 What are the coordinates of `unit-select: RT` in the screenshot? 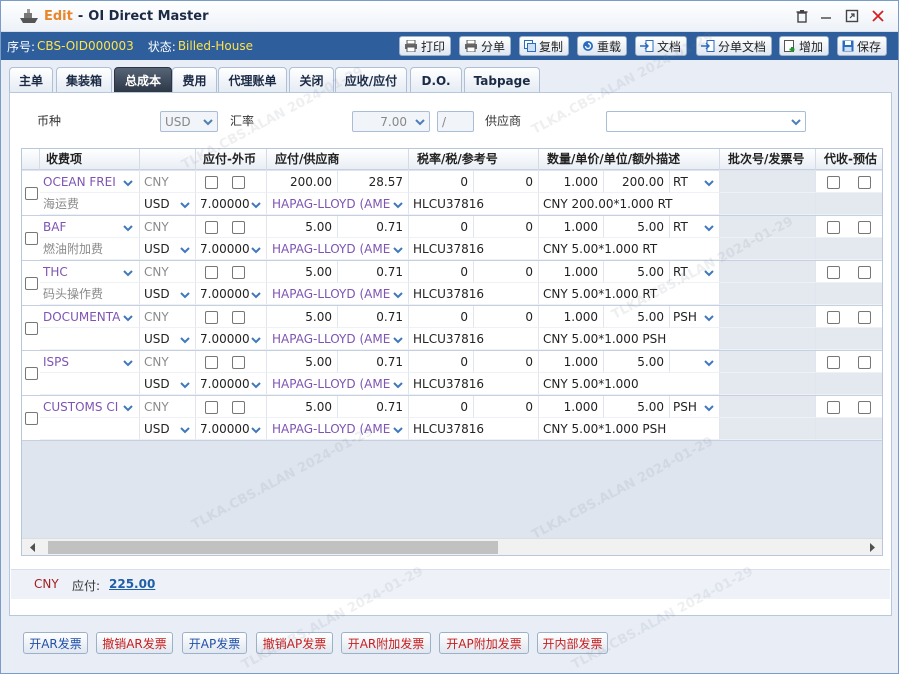 It's located at (695, 182).